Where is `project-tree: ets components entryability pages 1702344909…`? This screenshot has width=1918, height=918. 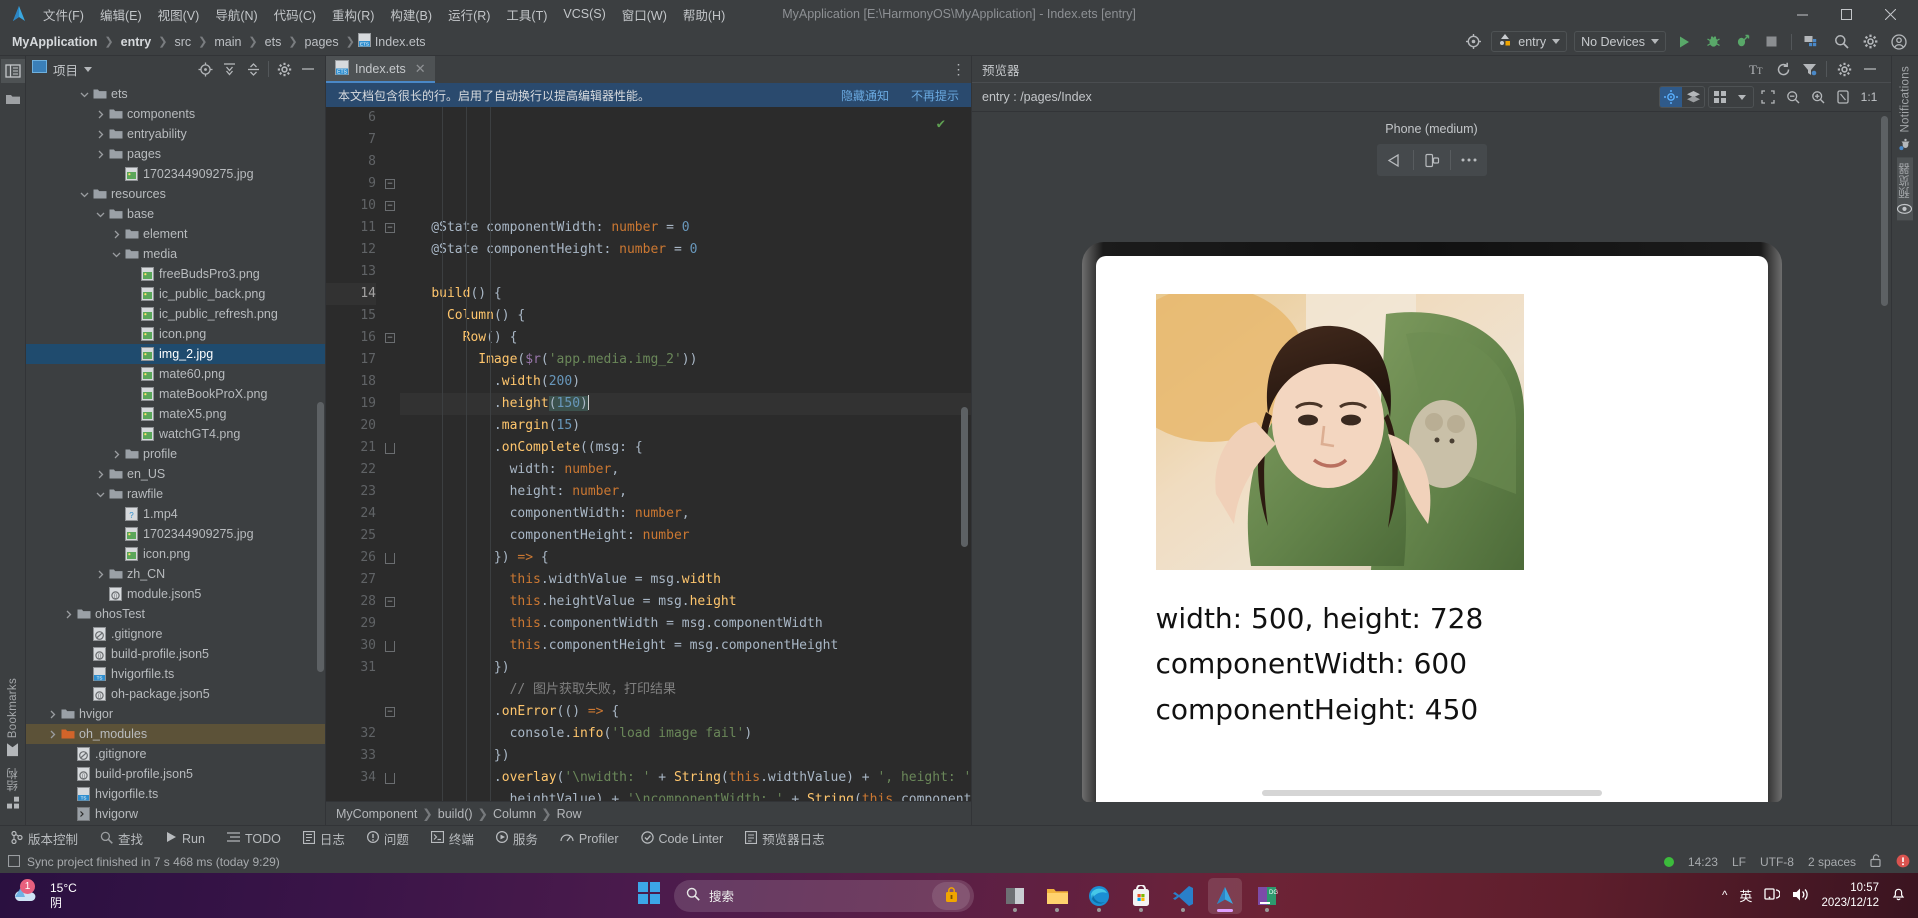 project-tree: ets components entryability pages 1702344909… is located at coordinates (175, 453).